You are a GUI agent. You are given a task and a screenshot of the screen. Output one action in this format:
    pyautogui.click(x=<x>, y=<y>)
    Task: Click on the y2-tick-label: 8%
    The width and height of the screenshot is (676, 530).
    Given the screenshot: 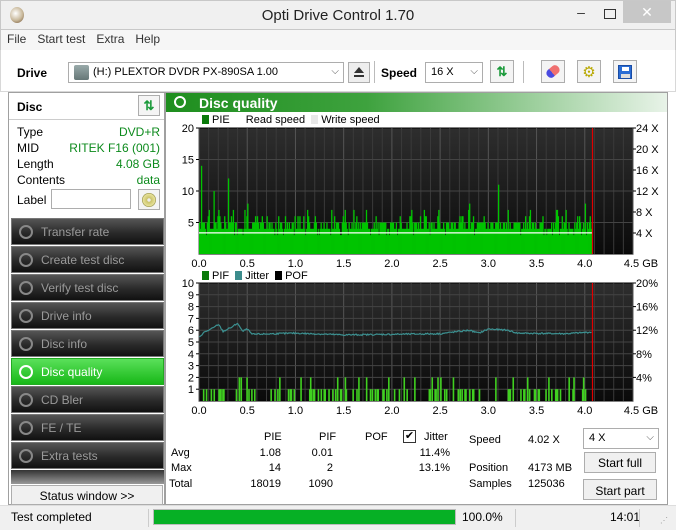 What is the action you would take?
    pyautogui.click(x=644, y=355)
    